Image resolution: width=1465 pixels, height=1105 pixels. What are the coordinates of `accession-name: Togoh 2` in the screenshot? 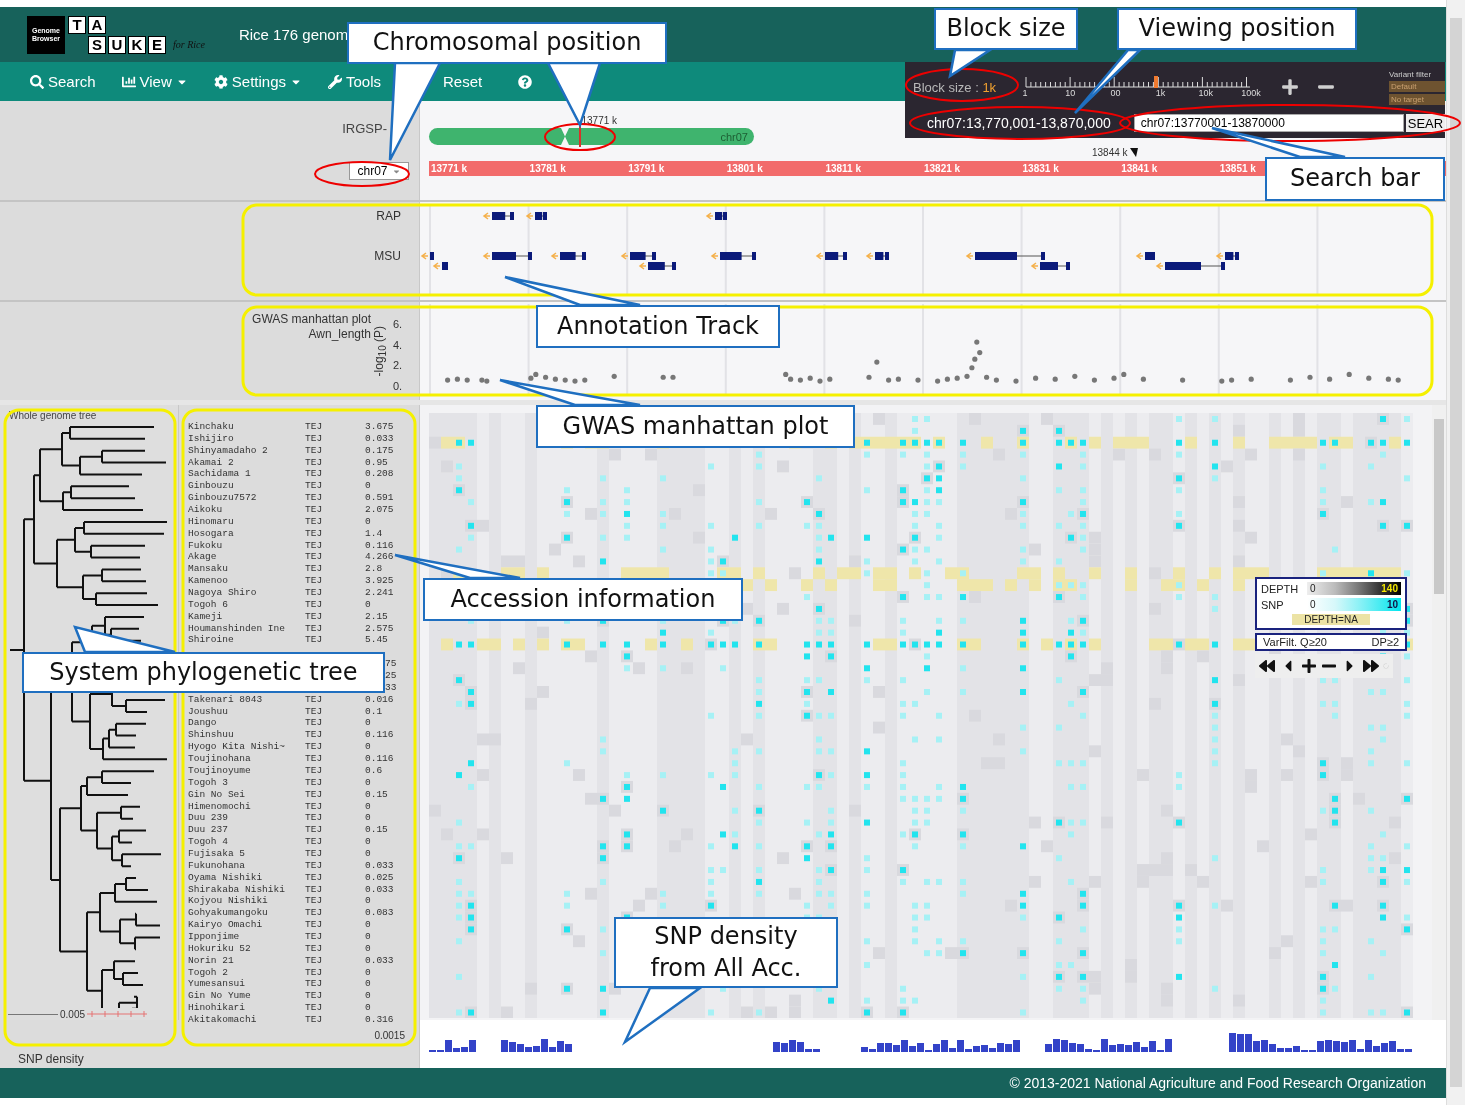 It's located at (208, 972).